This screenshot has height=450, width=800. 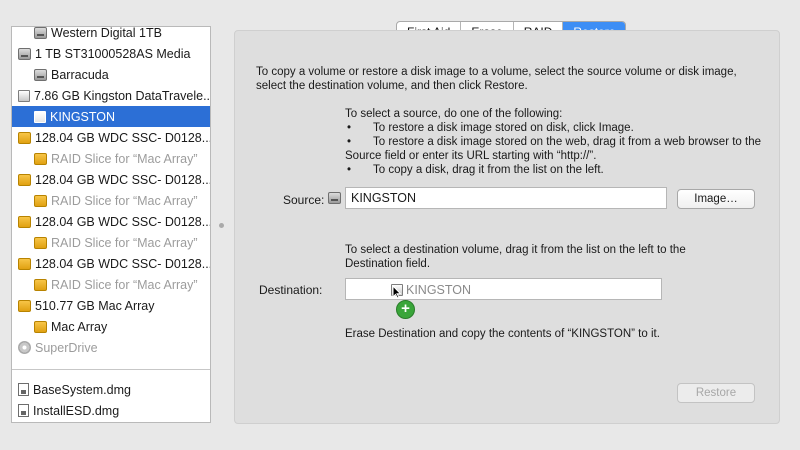 I want to click on sidebar-item-label: InstallESD.dmg, so click(x=76, y=410).